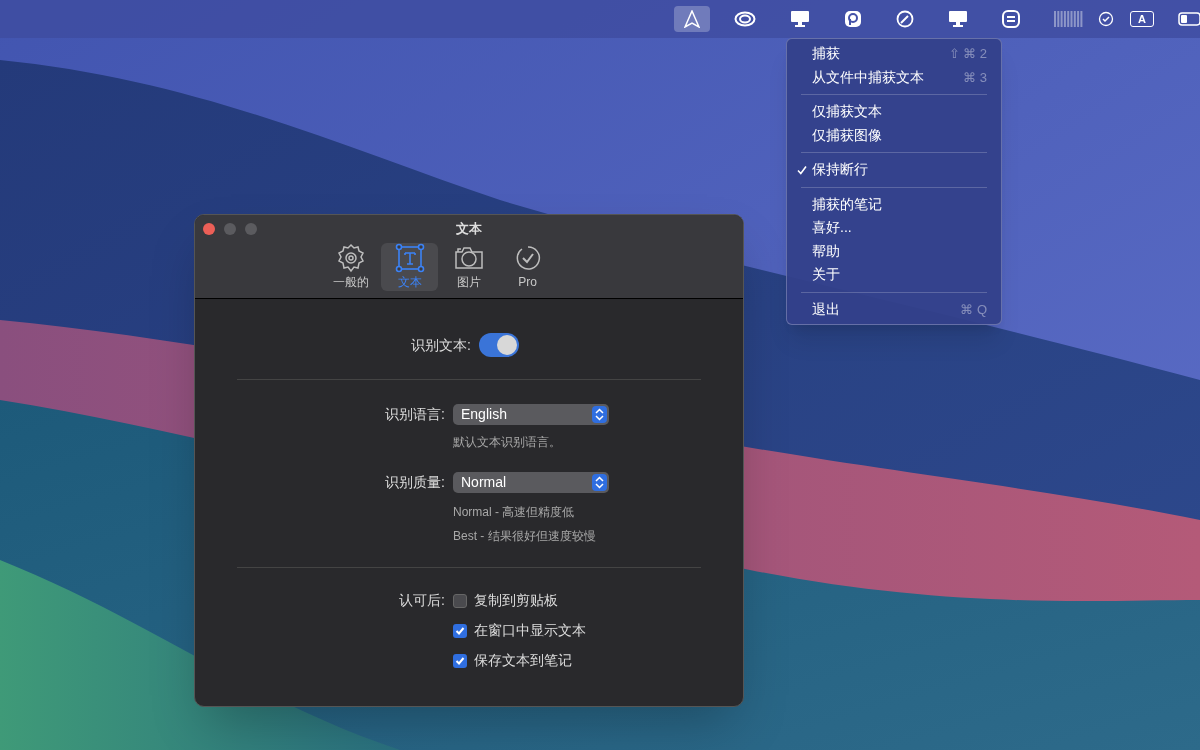  What do you see at coordinates (847, 204) in the screenshot?
I see `menu-item-label: 捕获的笔记` at bounding box center [847, 204].